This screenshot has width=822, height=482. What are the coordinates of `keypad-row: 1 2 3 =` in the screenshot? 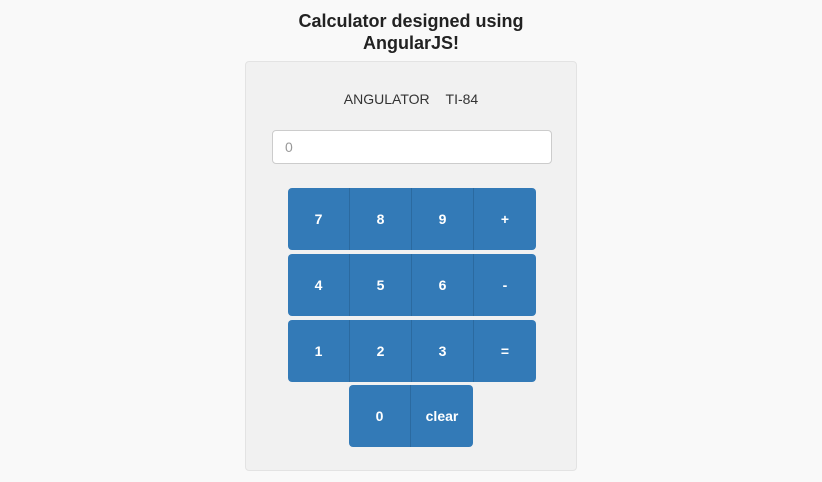 It's located at (412, 351).